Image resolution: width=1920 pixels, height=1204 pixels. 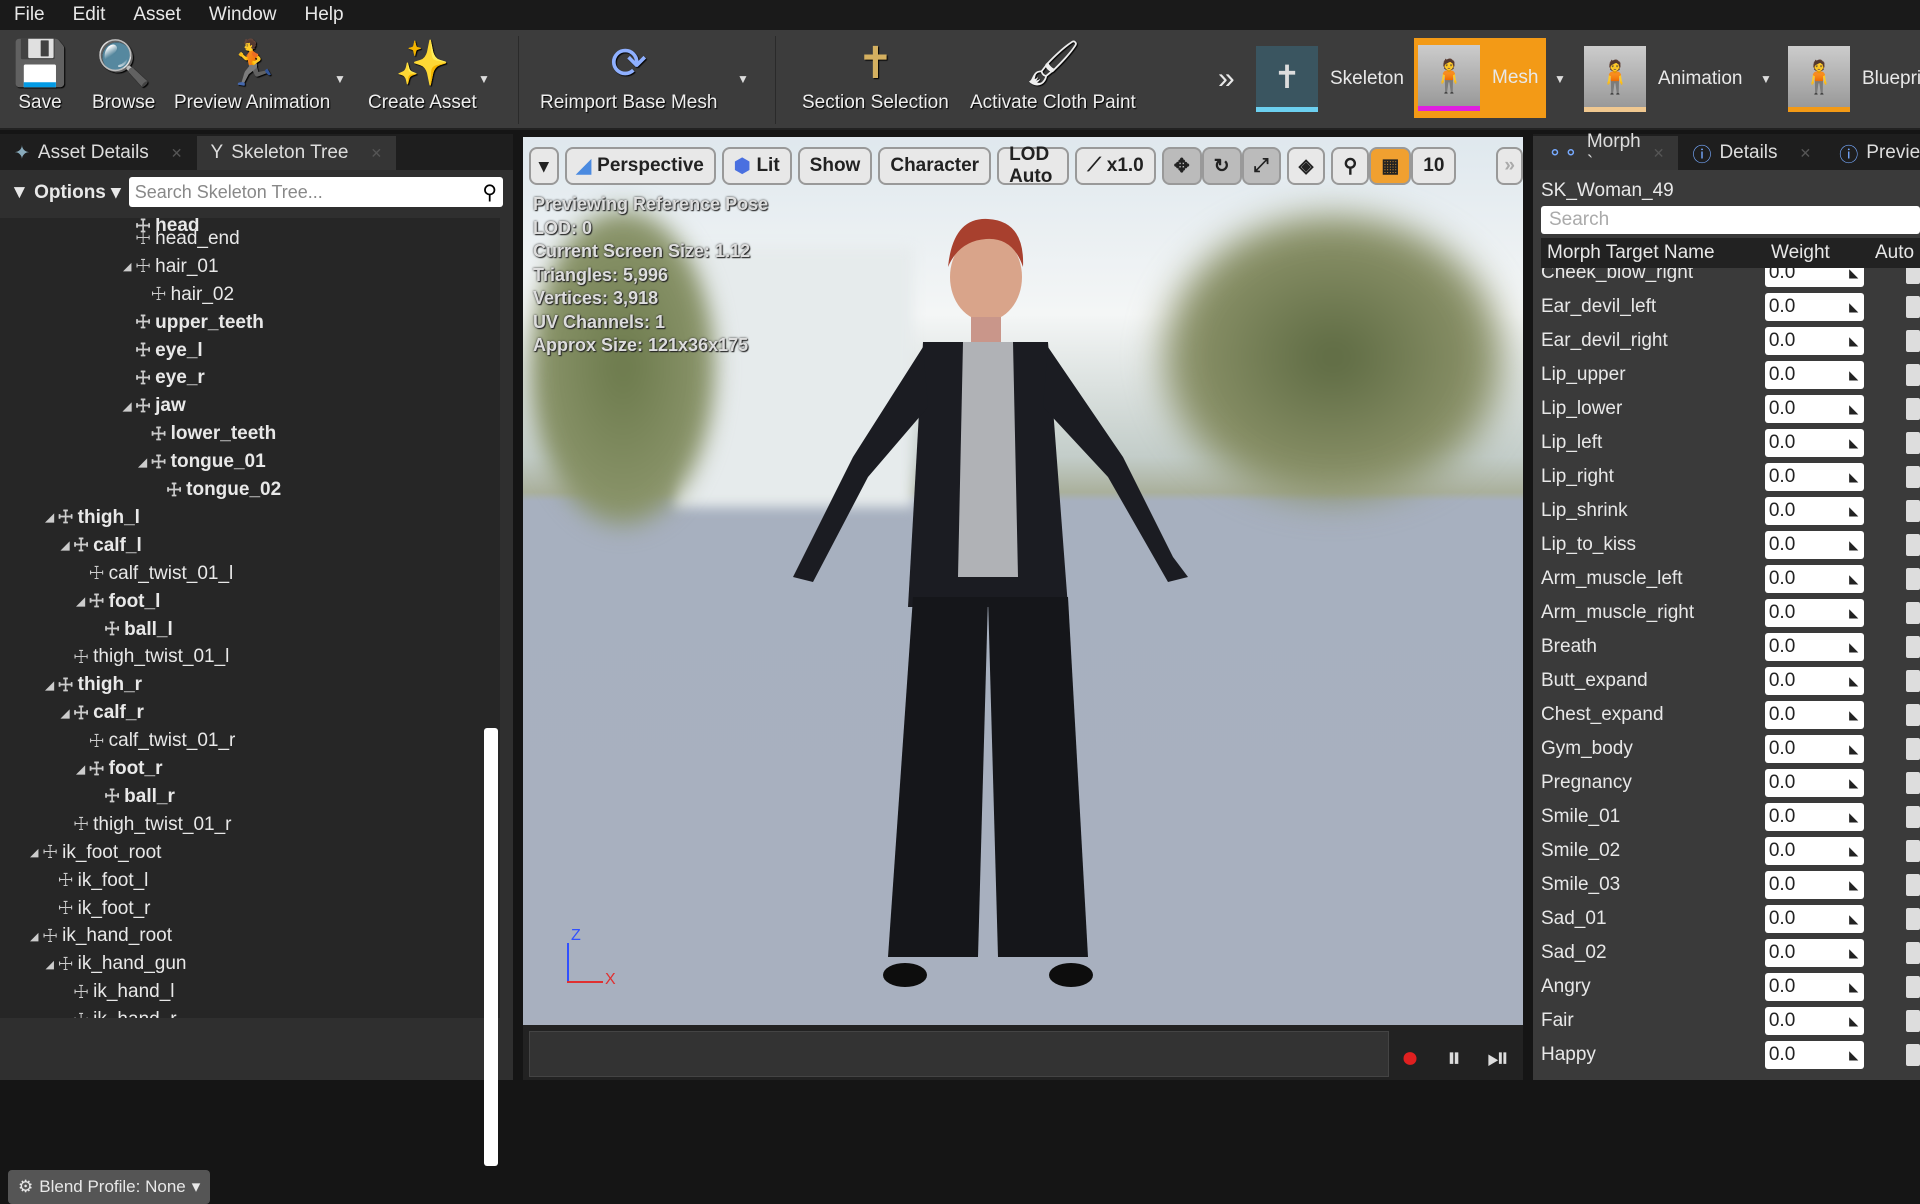 I want to click on viewport-expand-button: », so click(x=1509, y=166).